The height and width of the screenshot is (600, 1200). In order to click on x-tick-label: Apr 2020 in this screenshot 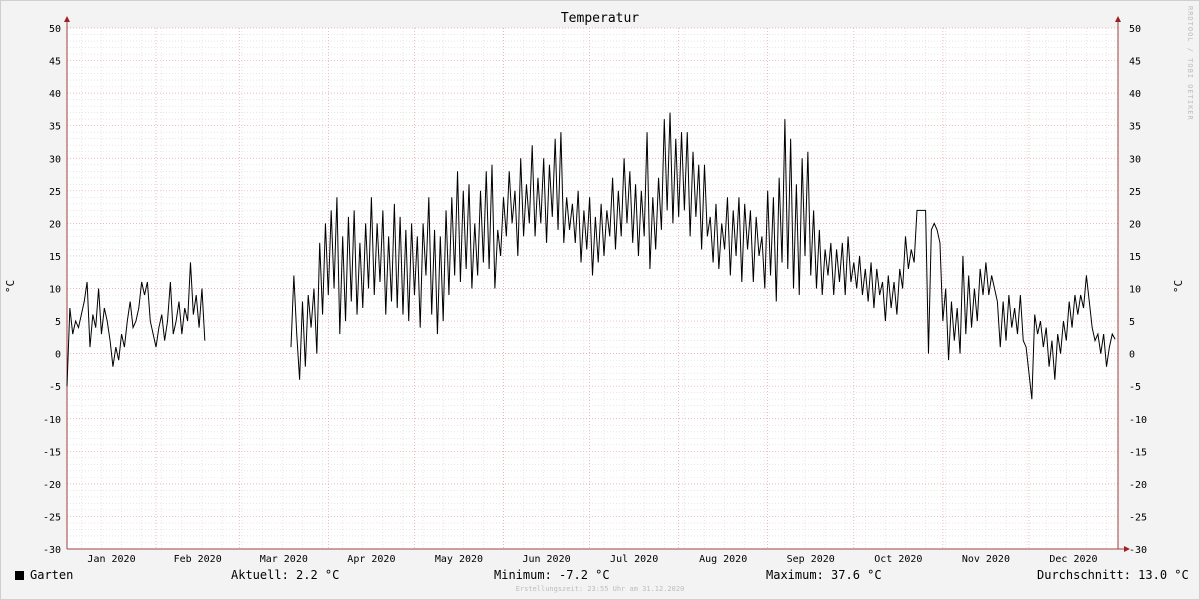, I will do `click(371, 559)`.